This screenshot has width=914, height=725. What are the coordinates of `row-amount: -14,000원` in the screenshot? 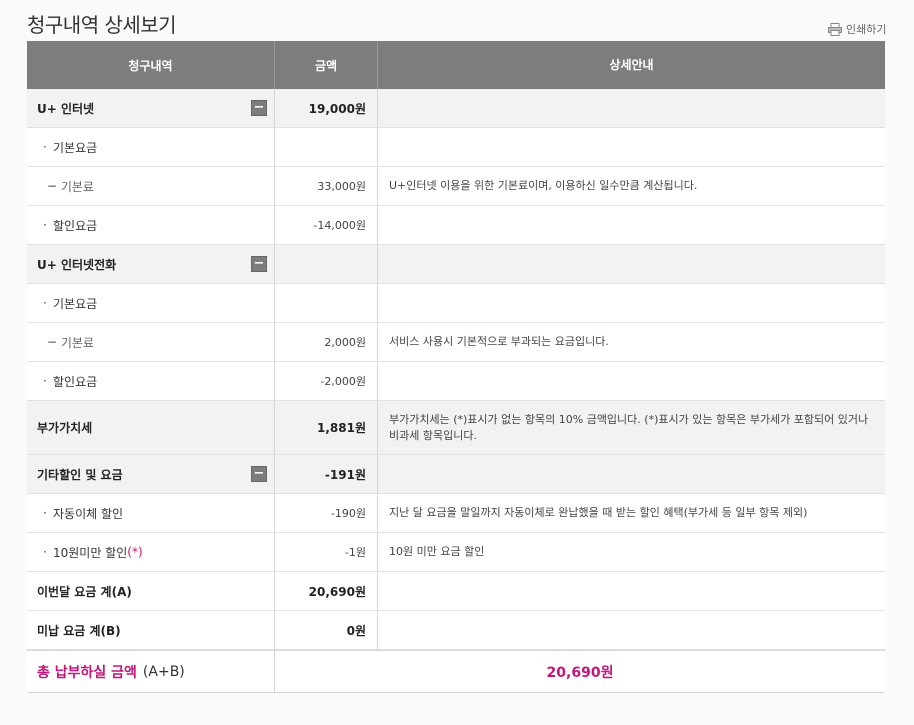 It's located at (326, 225).